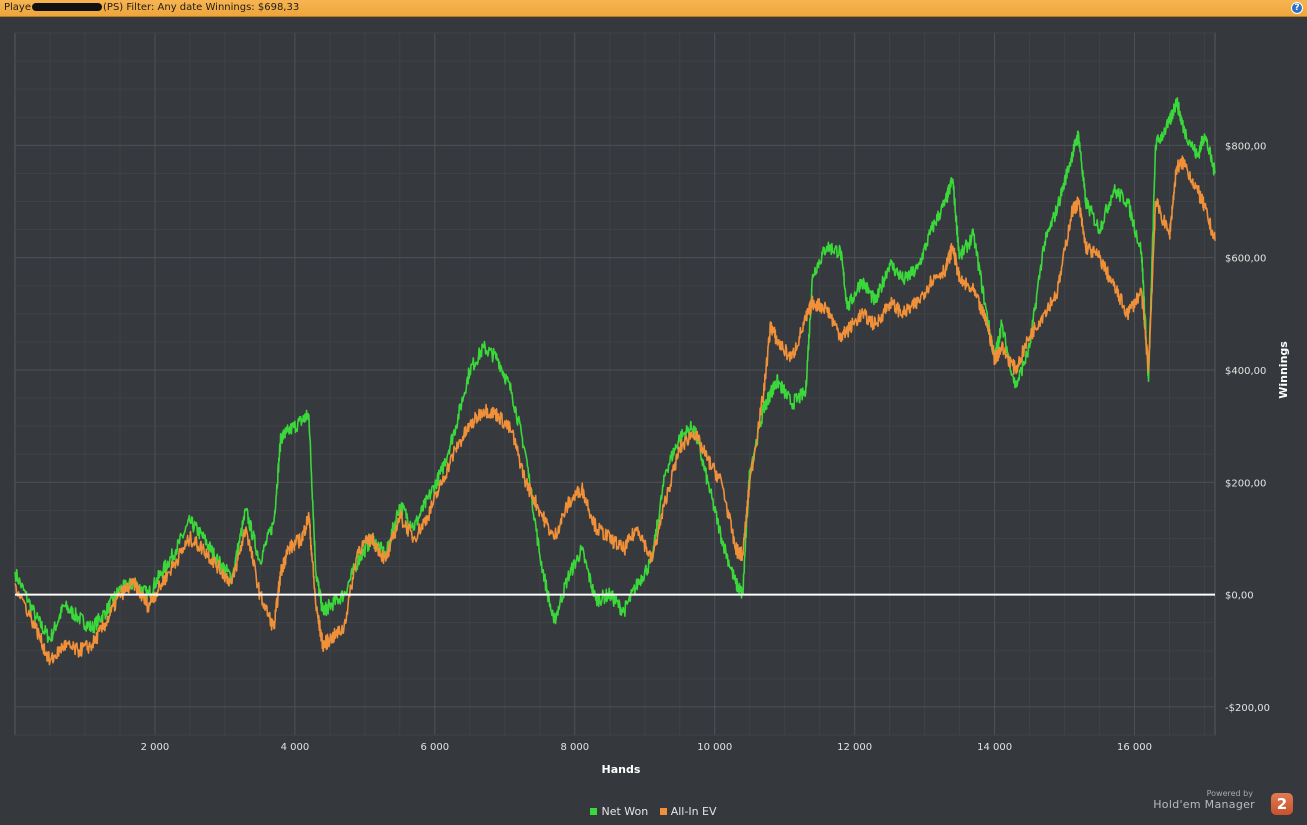 The height and width of the screenshot is (825, 1307). Describe the element at coordinates (854, 747) in the screenshot. I see `x-tick-label: 12 000` at that location.